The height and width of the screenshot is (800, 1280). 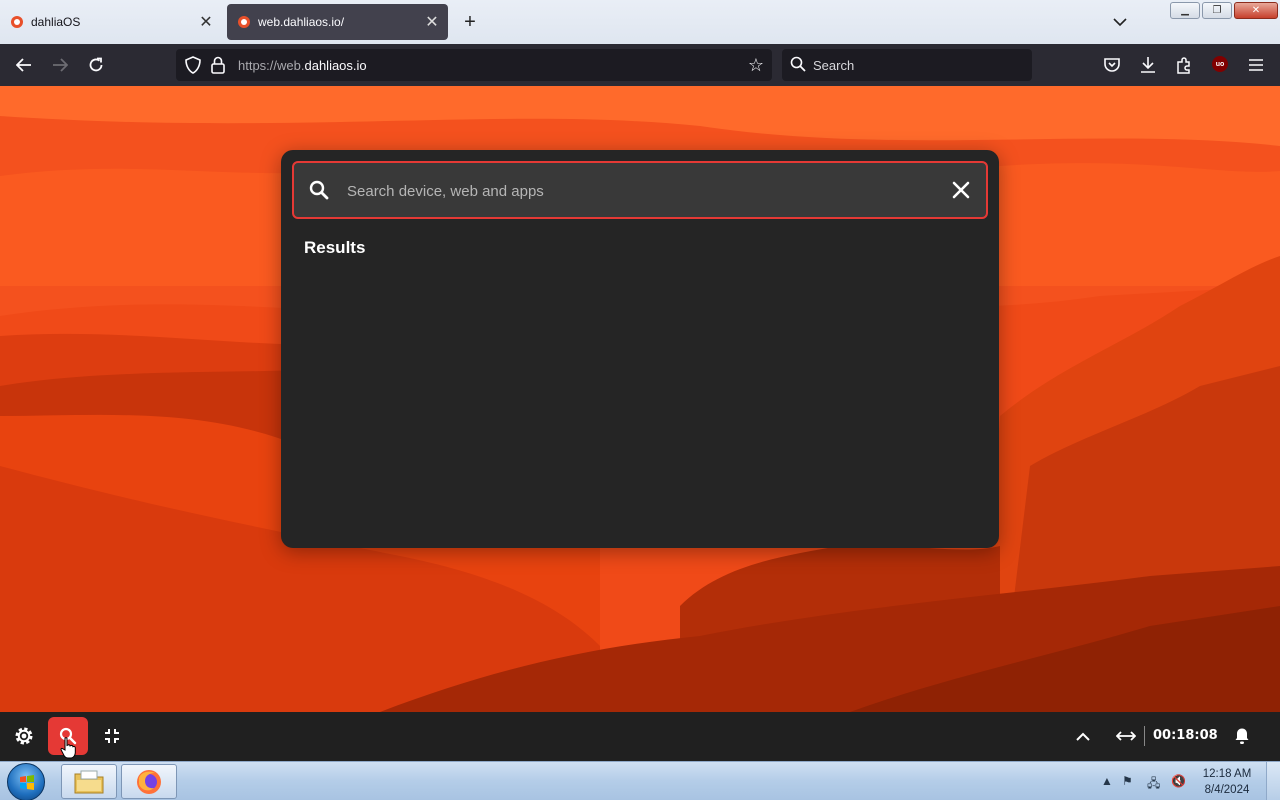 I want to click on bookmark-star-icon: ☆, so click(x=756, y=65).